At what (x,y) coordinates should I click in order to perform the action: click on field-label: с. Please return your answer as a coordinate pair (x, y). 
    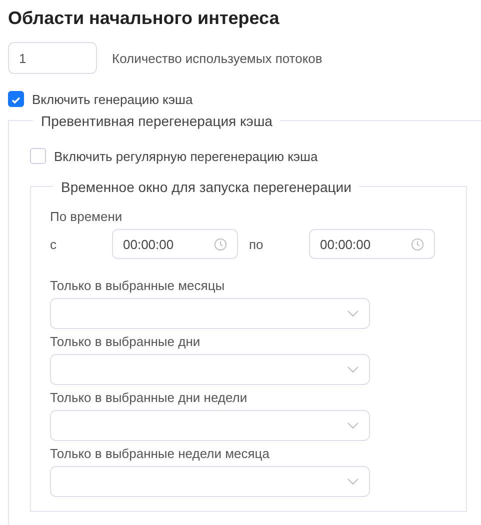
    Looking at the image, I should click on (54, 244).